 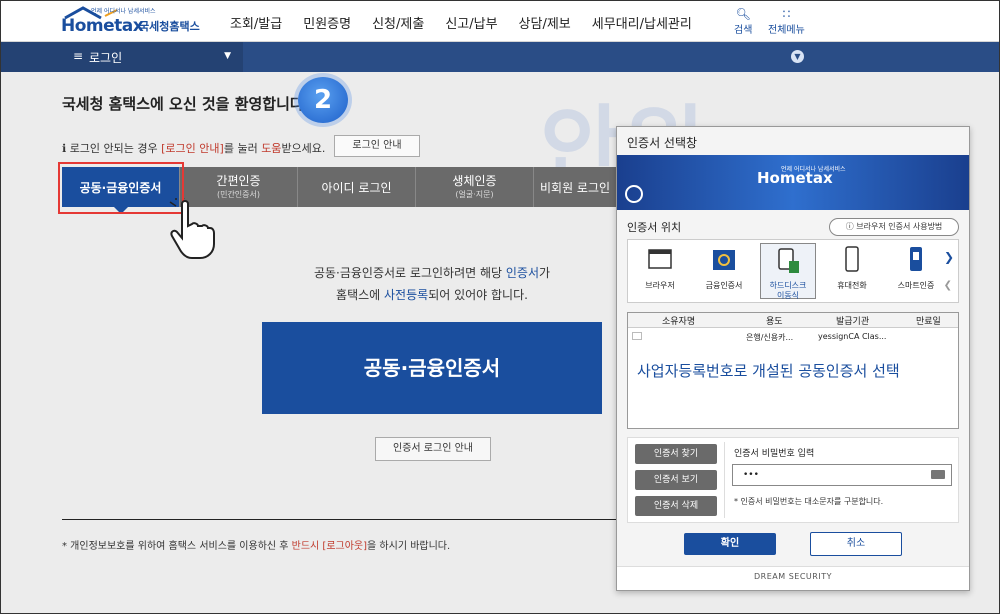 I want to click on tab-id-login: 아이디 로그인, so click(x=357, y=187).